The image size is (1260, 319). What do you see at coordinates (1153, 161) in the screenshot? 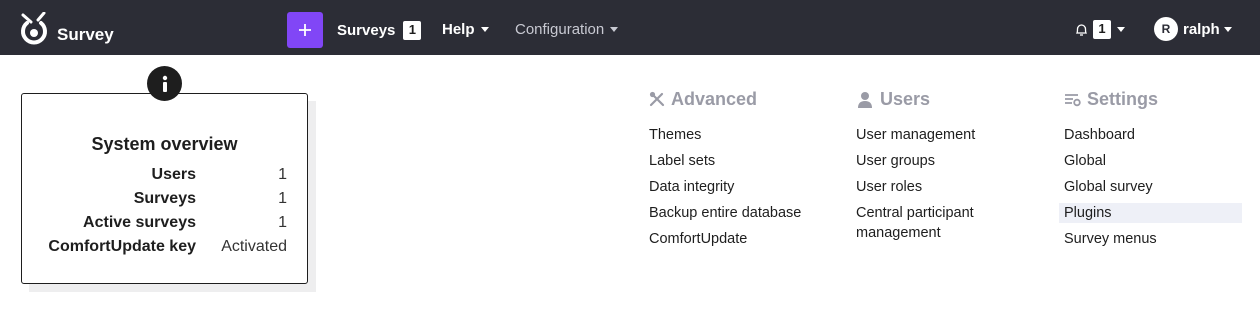
I see `menu-link-global: Global` at bounding box center [1153, 161].